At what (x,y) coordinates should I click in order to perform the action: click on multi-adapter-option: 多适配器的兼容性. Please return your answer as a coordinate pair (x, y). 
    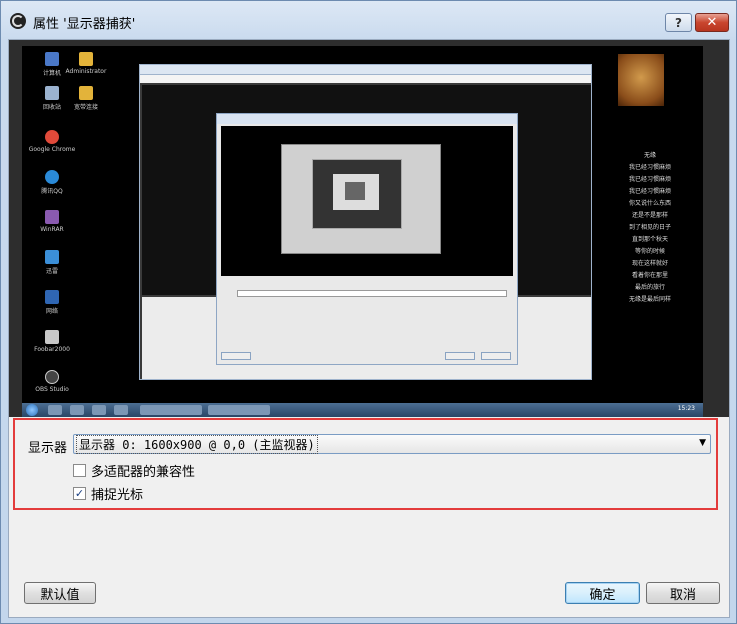
    Looking at the image, I should click on (134, 470).